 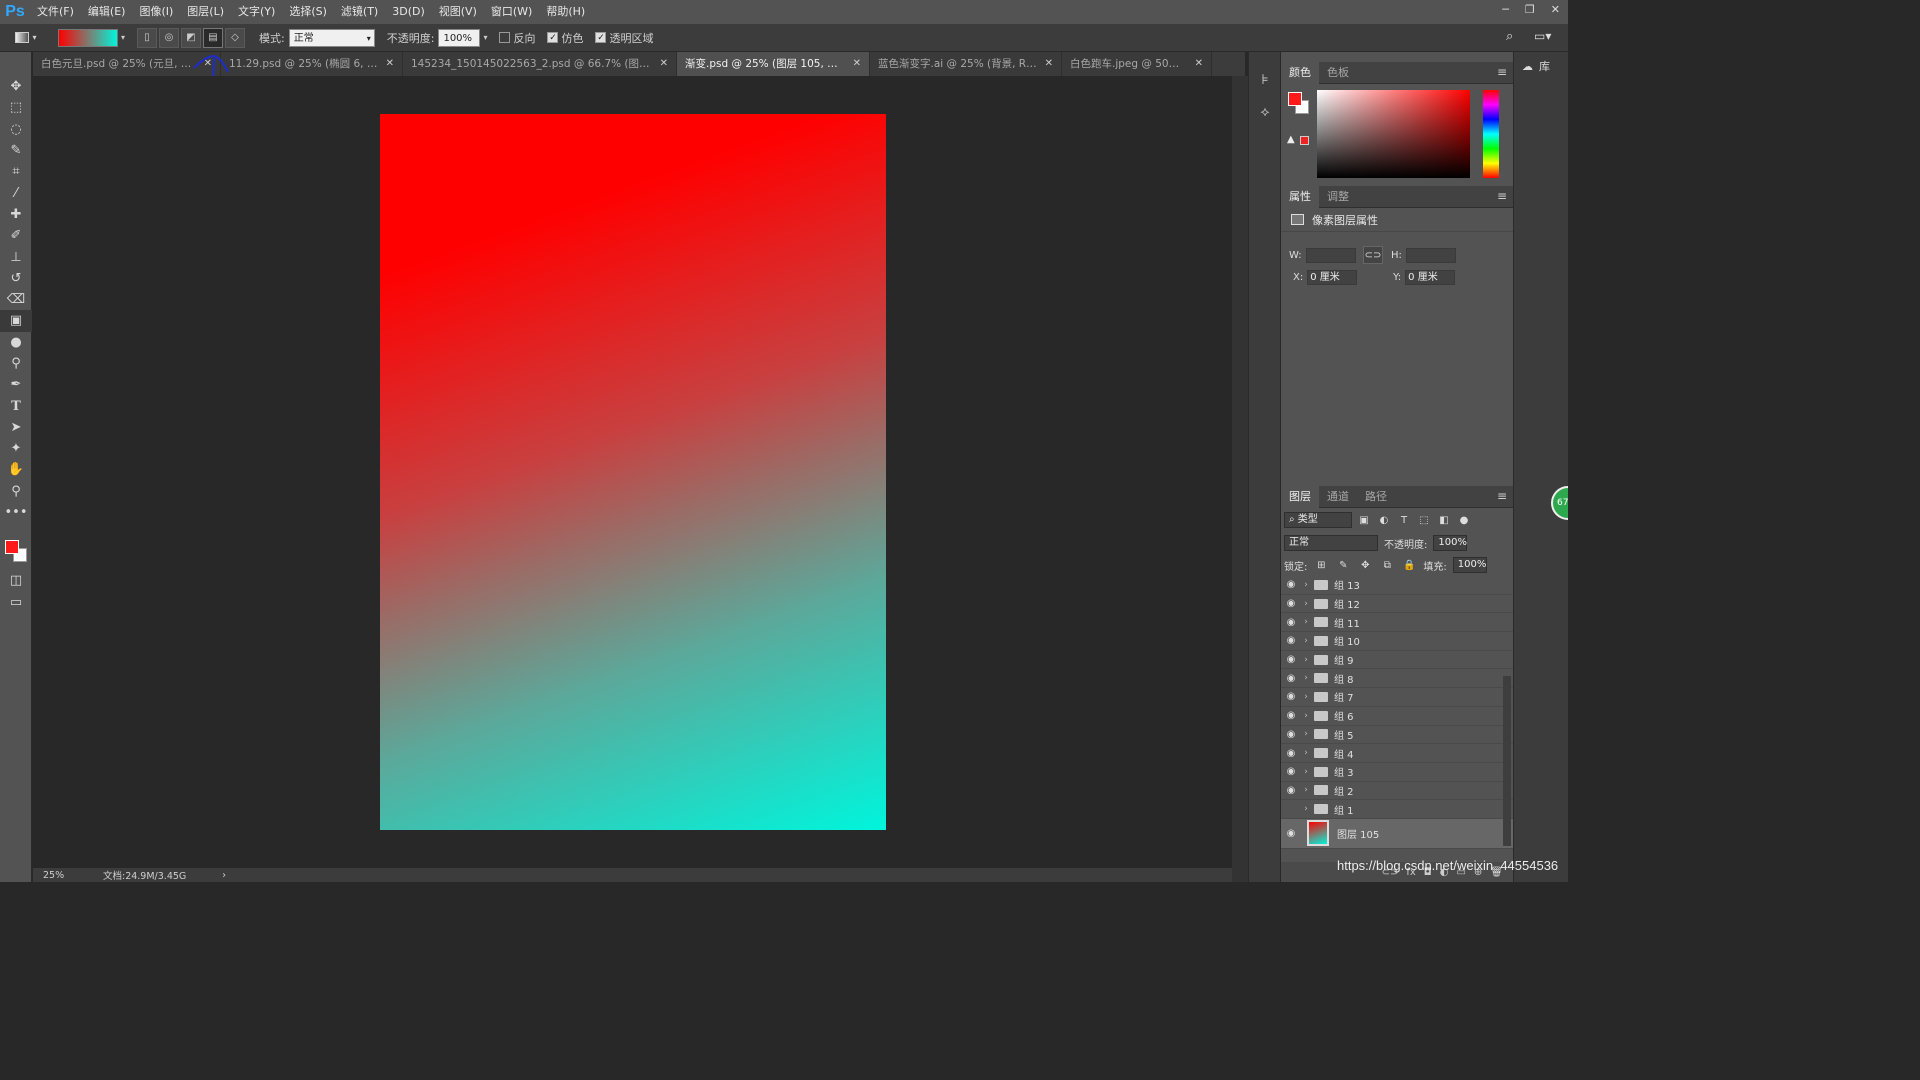 I want to click on menu-type: 文字(Y), so click(x=256, y=12).